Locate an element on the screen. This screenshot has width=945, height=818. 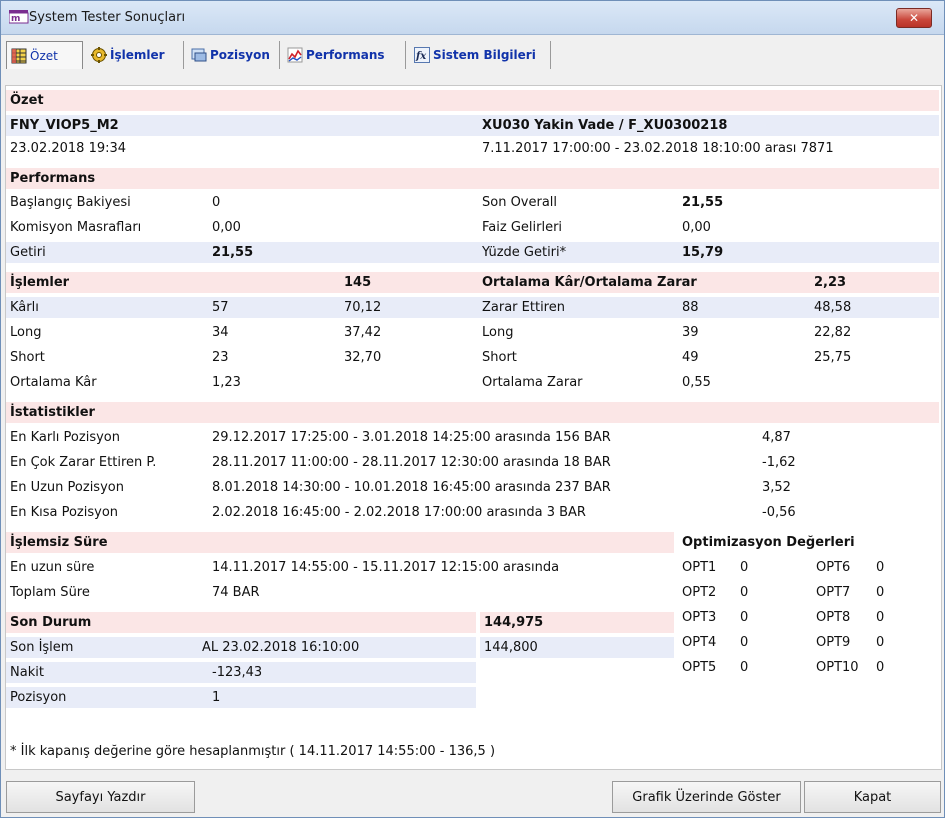
trade-count: 57 is located at coordinates (220, 307).